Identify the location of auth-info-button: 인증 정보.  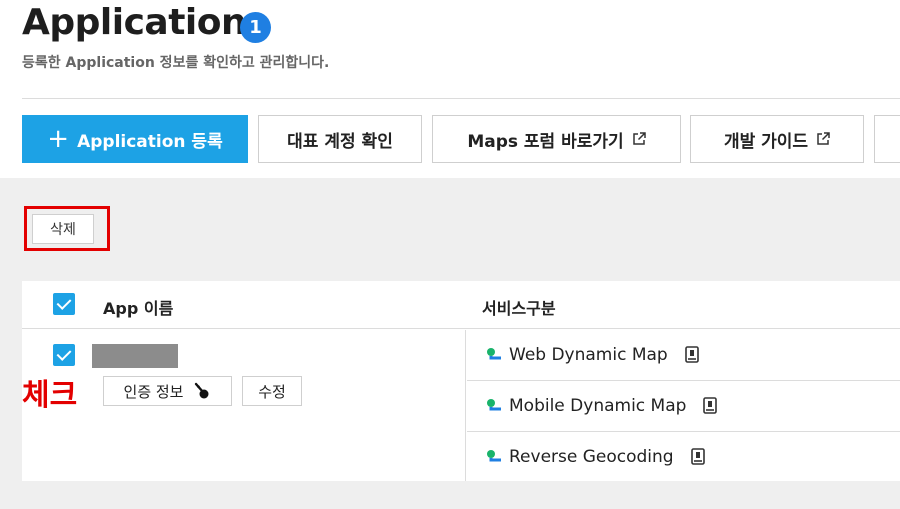
(167, 391).